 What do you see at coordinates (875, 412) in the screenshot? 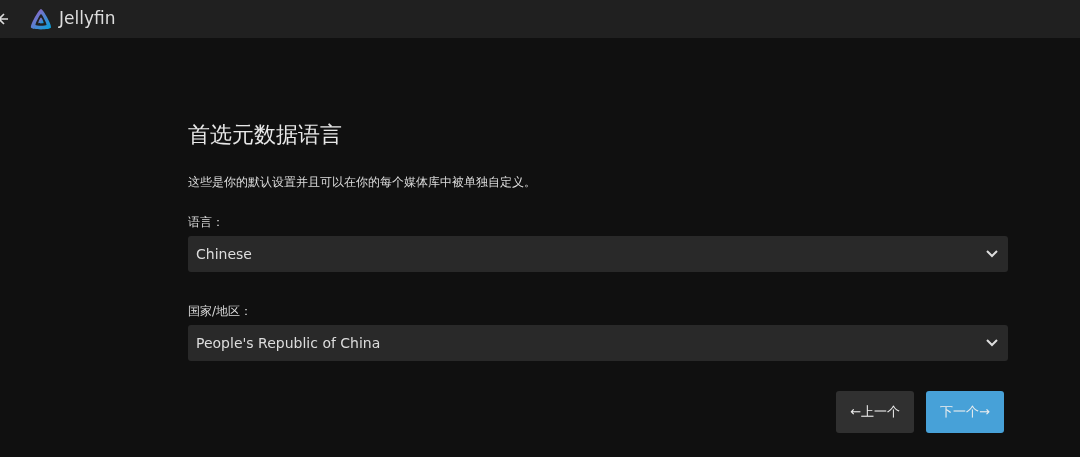
I see `previous-button: ←上一个` at bounding box center [875, 412].